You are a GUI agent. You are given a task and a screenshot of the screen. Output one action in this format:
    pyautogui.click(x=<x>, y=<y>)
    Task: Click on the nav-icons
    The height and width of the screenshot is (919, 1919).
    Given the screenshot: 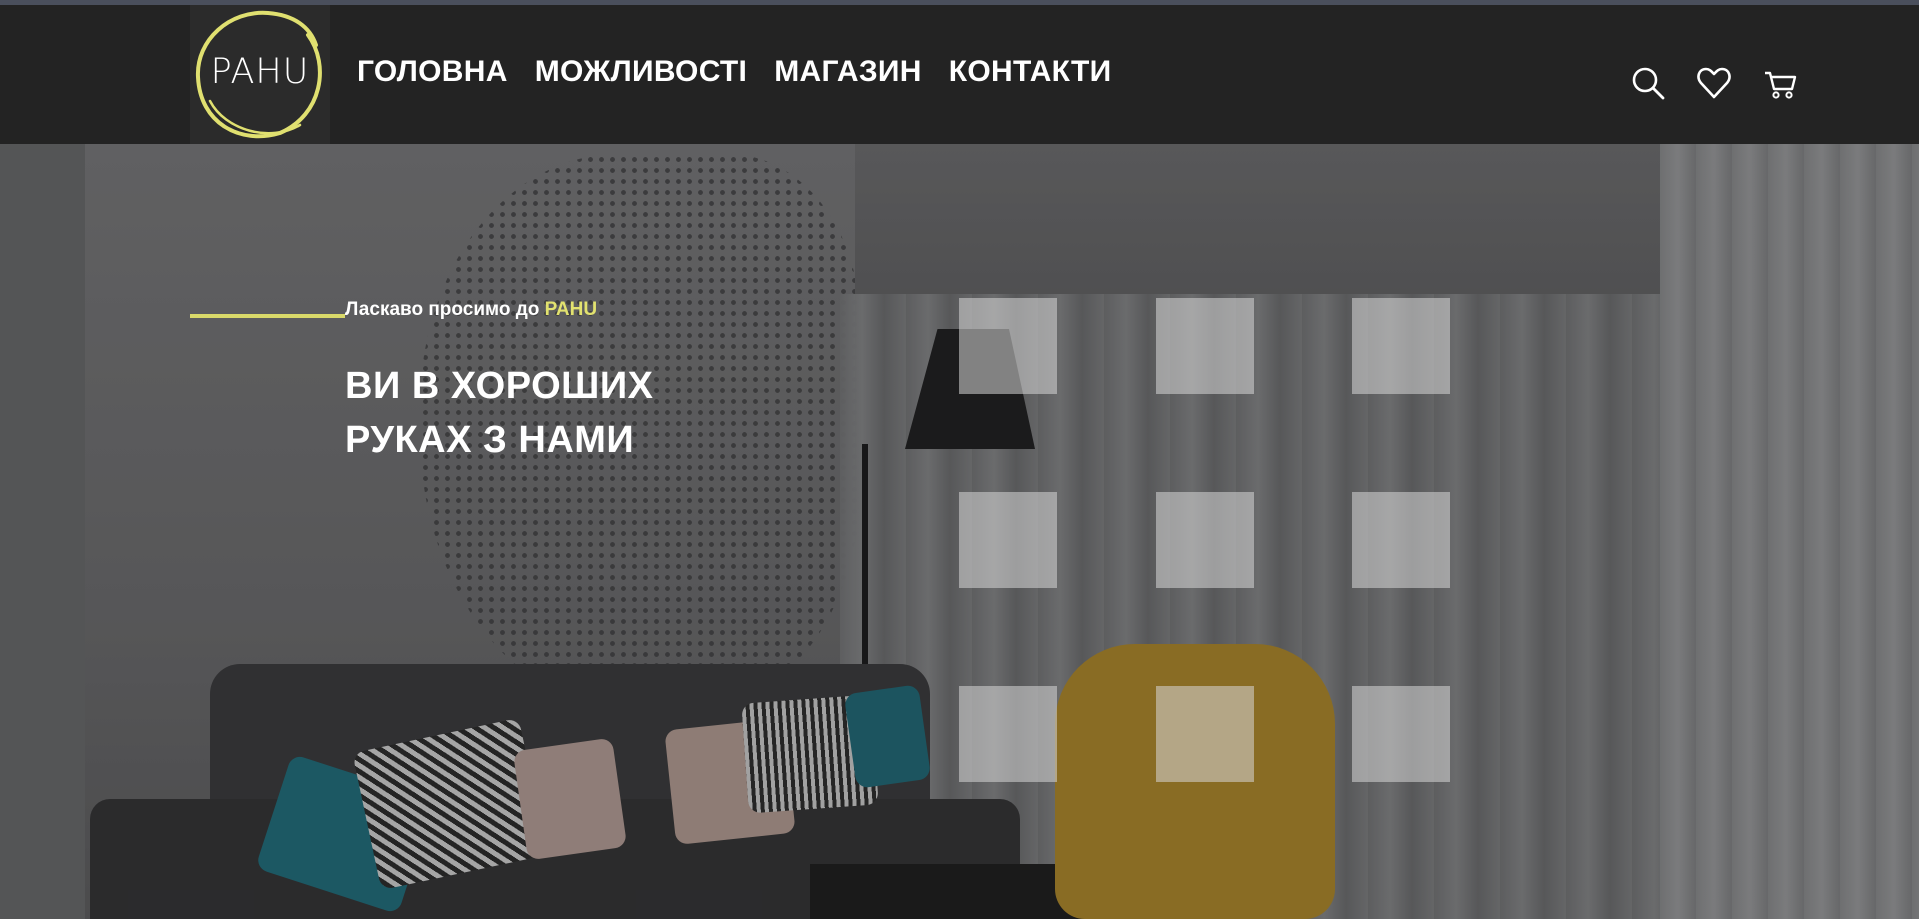 What is the action you would take?
    pyautogui.click(x=1714, y=83)
    